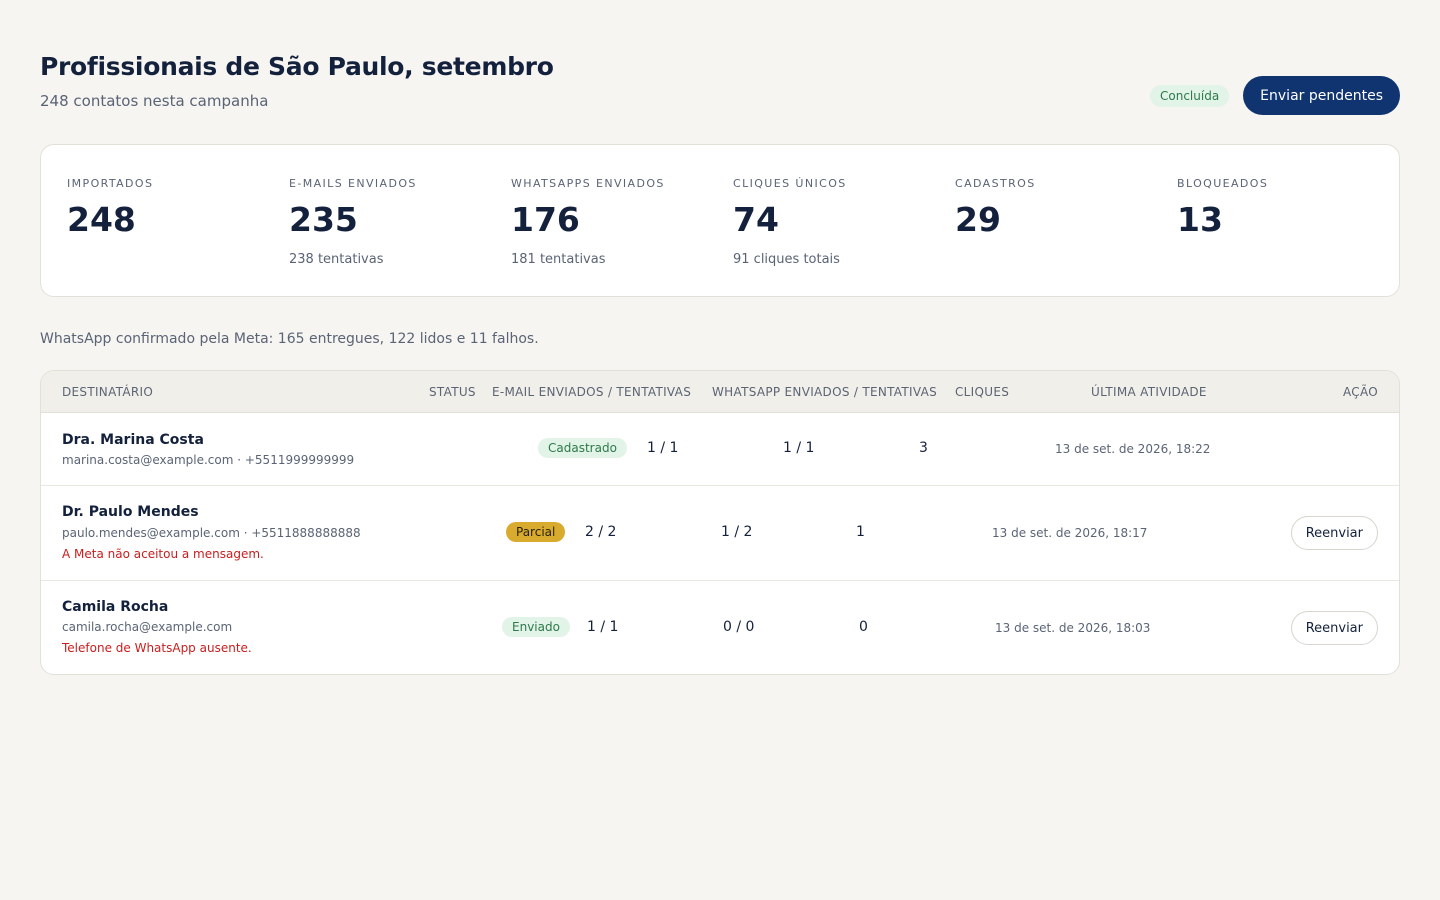 The width and height of the screenshot is (1440, 900). What do you see at coordinates (978, 219) in the screenshot?
I see `stat-value: 29` at bounding box center [978, 219].